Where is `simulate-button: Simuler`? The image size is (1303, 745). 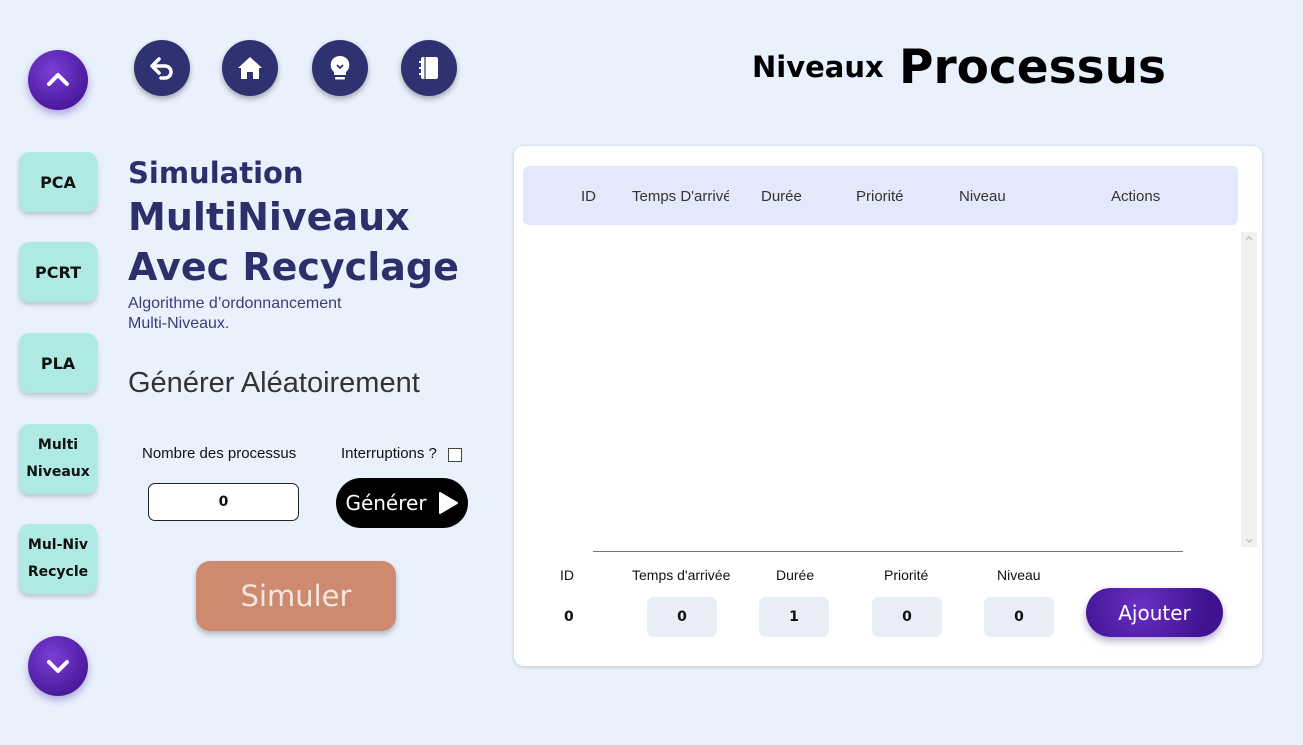 simulate-button: Simuler is located at coordinates (296, 596).